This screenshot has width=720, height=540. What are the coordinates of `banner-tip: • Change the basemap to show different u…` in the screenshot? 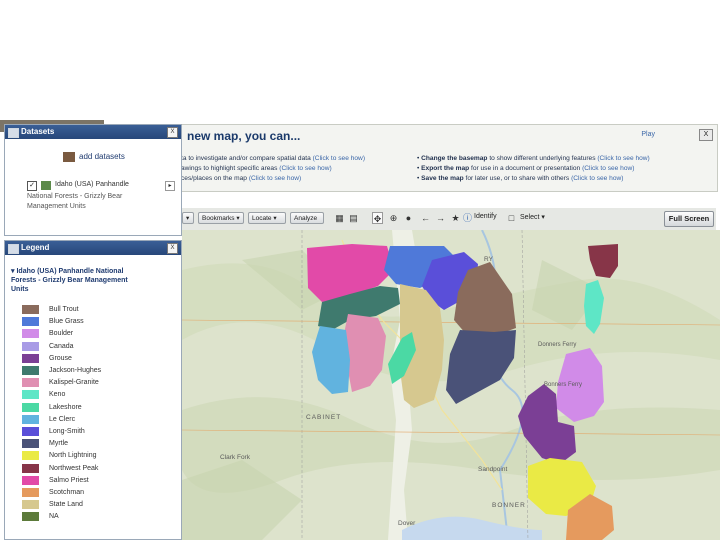 It's located at (533, 158).